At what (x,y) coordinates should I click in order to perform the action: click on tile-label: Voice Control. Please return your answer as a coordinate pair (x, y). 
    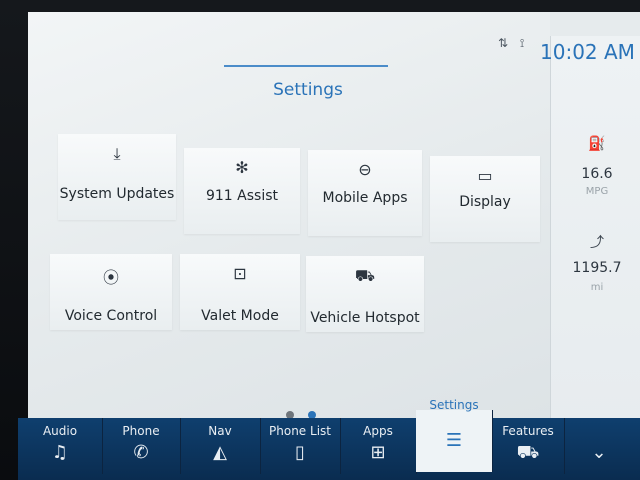
    Looking at the image, I should click on (111, 316).